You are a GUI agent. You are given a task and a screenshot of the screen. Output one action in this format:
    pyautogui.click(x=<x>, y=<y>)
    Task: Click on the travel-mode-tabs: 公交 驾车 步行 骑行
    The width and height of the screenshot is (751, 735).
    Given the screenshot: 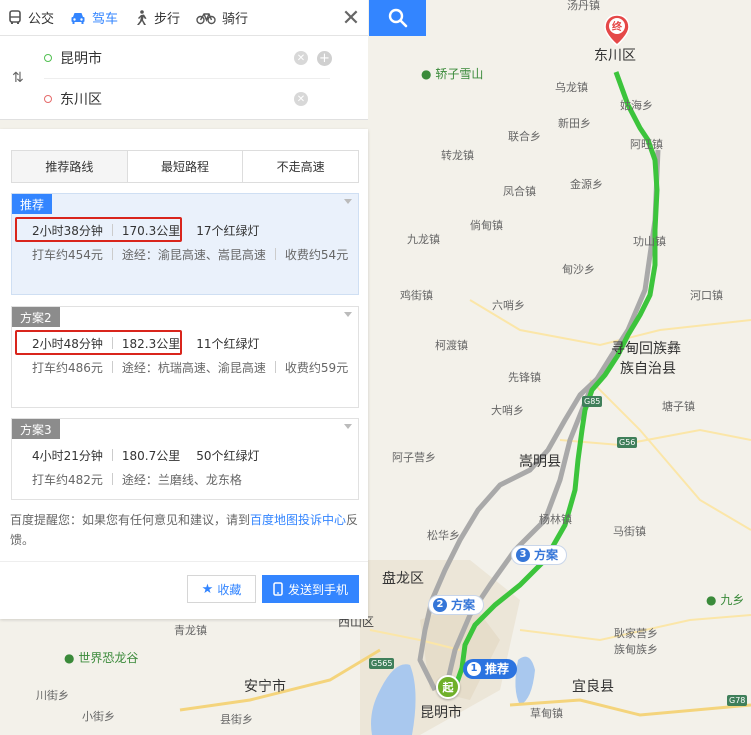 What is the action you would take?
    pyautogui.click(x=184, y=18)
    